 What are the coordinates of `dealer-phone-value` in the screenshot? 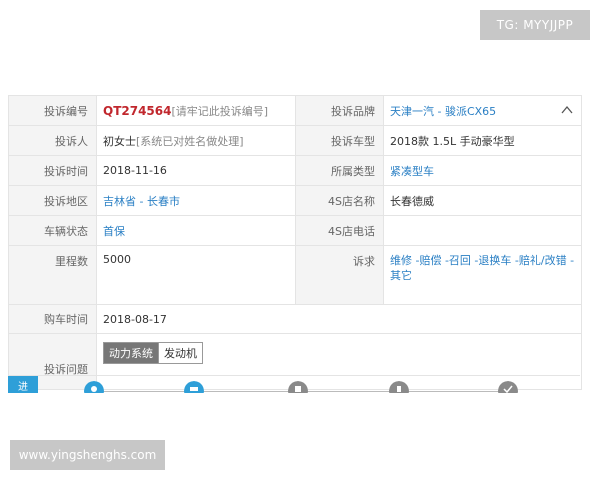 It's located at (482, 230).